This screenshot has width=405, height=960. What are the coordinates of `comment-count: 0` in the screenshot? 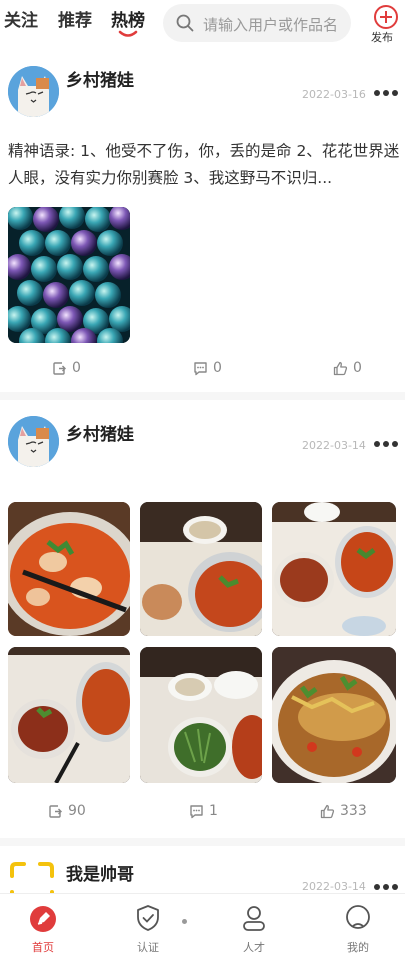 It's located at (217, 368).